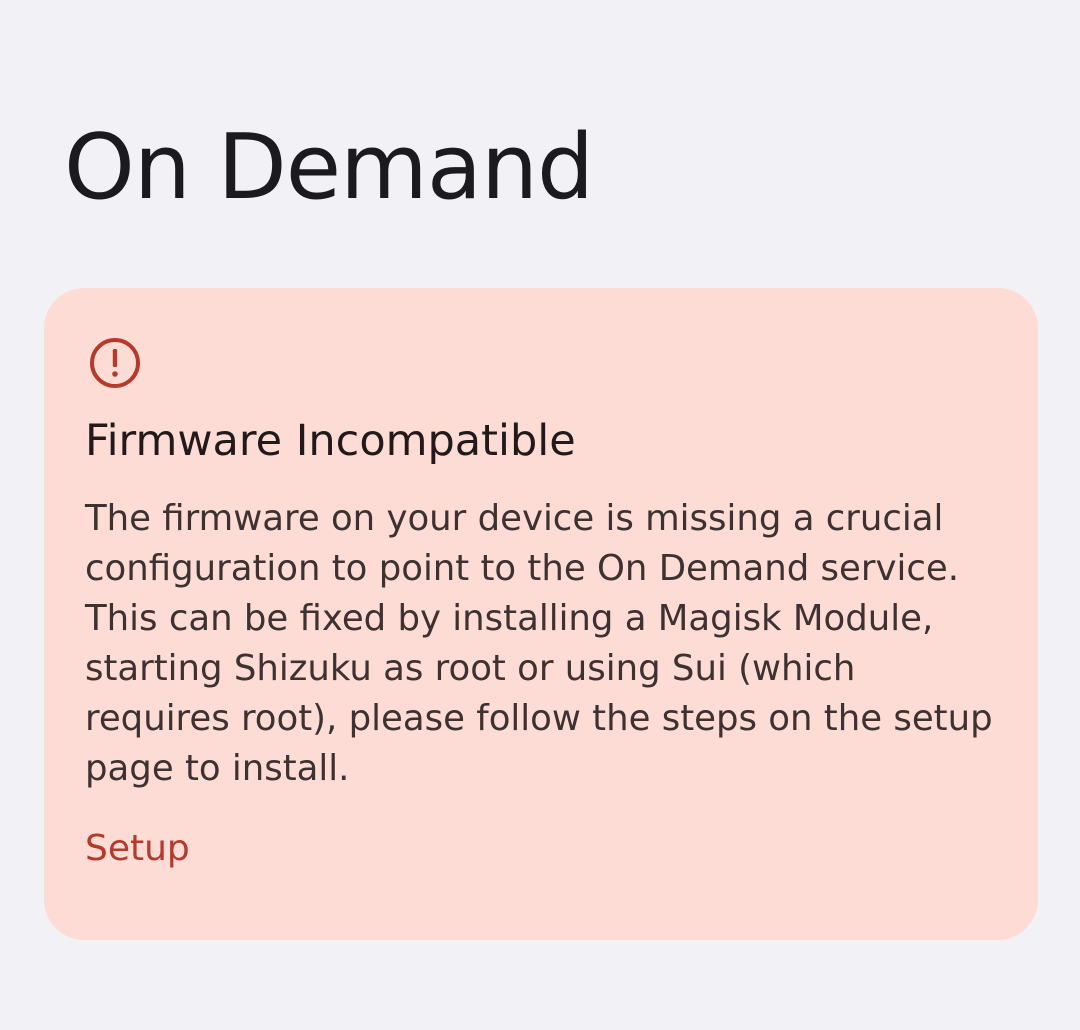 The image size is (1080, 1030). Describe the element at coordinates (330, 441) in the screenshot. I see `card-title: Firmware Incompatible` at that location.